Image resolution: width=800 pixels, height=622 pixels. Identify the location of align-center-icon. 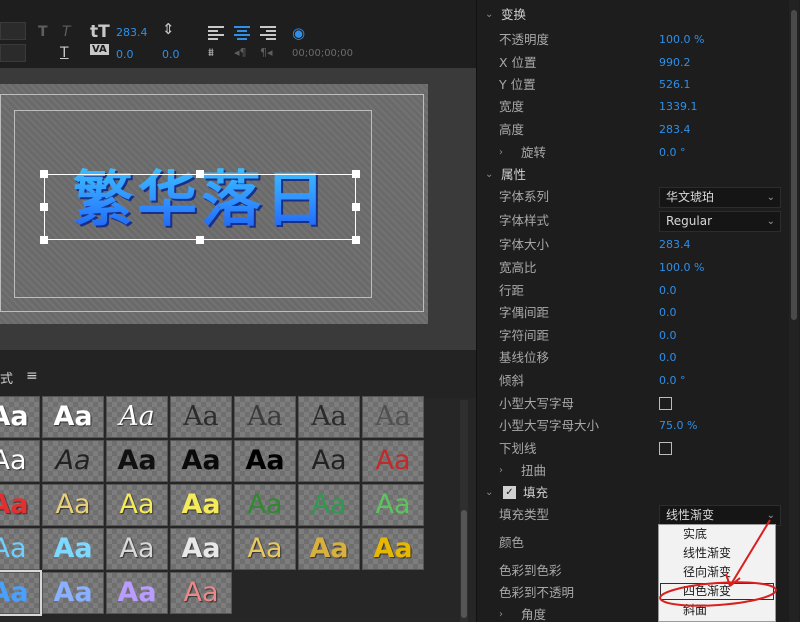
(242, 33).